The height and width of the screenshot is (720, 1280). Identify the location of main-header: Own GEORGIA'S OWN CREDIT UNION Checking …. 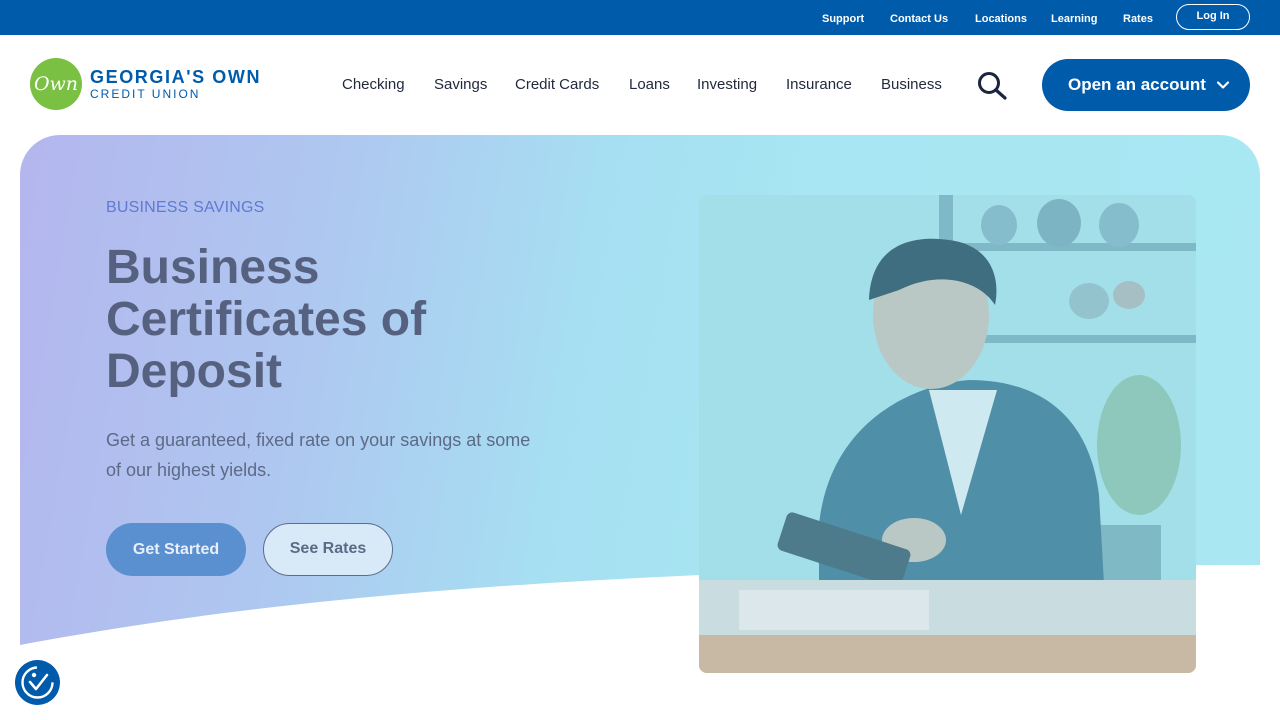
(640, 85).